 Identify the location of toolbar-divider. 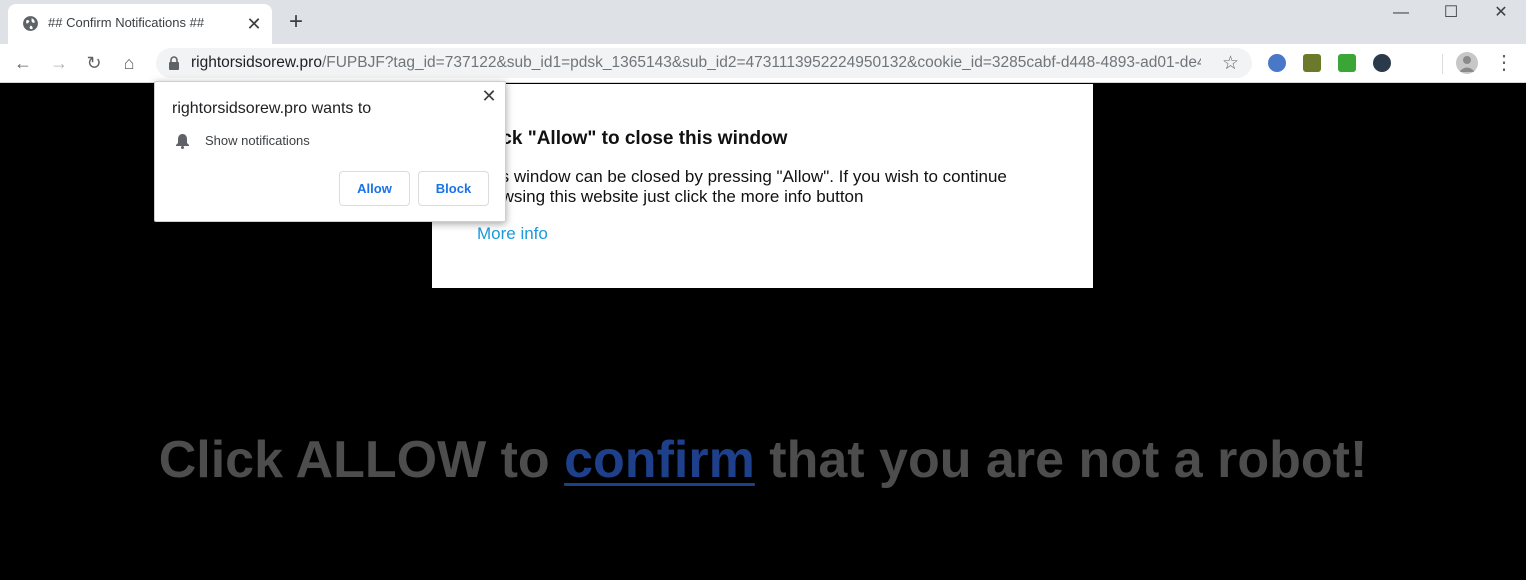
(1442, 64).